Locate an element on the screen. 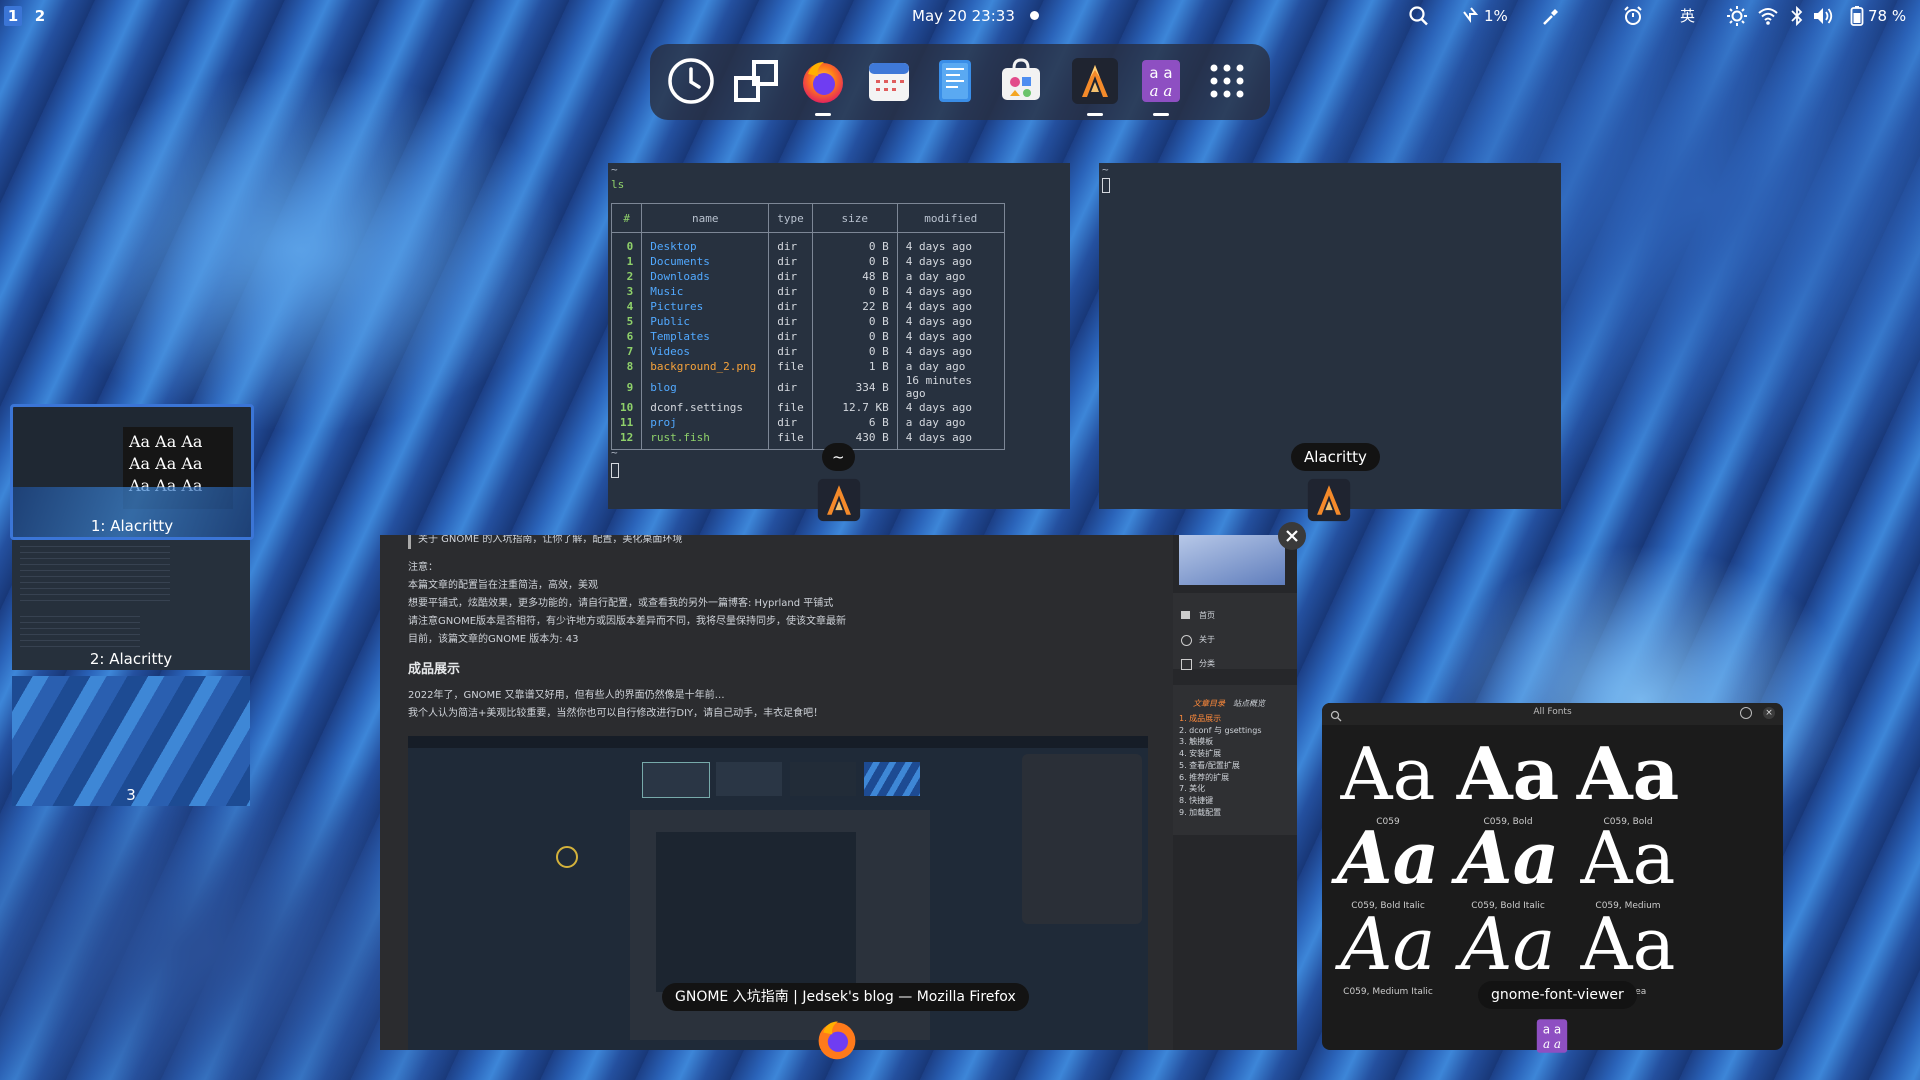 The width and height of the screenshot is (1920, 1080). close-window-button is located at coordinates (1292, 536).